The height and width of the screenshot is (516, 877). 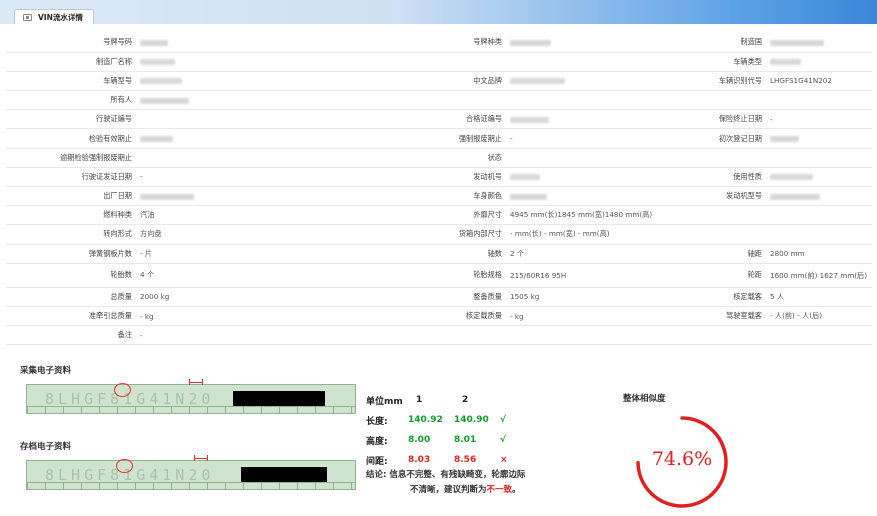 What do you see at coordinates (261, 234) in the screenshot?
I see `field-value: 方向盘` at bounding box center [261, 234].